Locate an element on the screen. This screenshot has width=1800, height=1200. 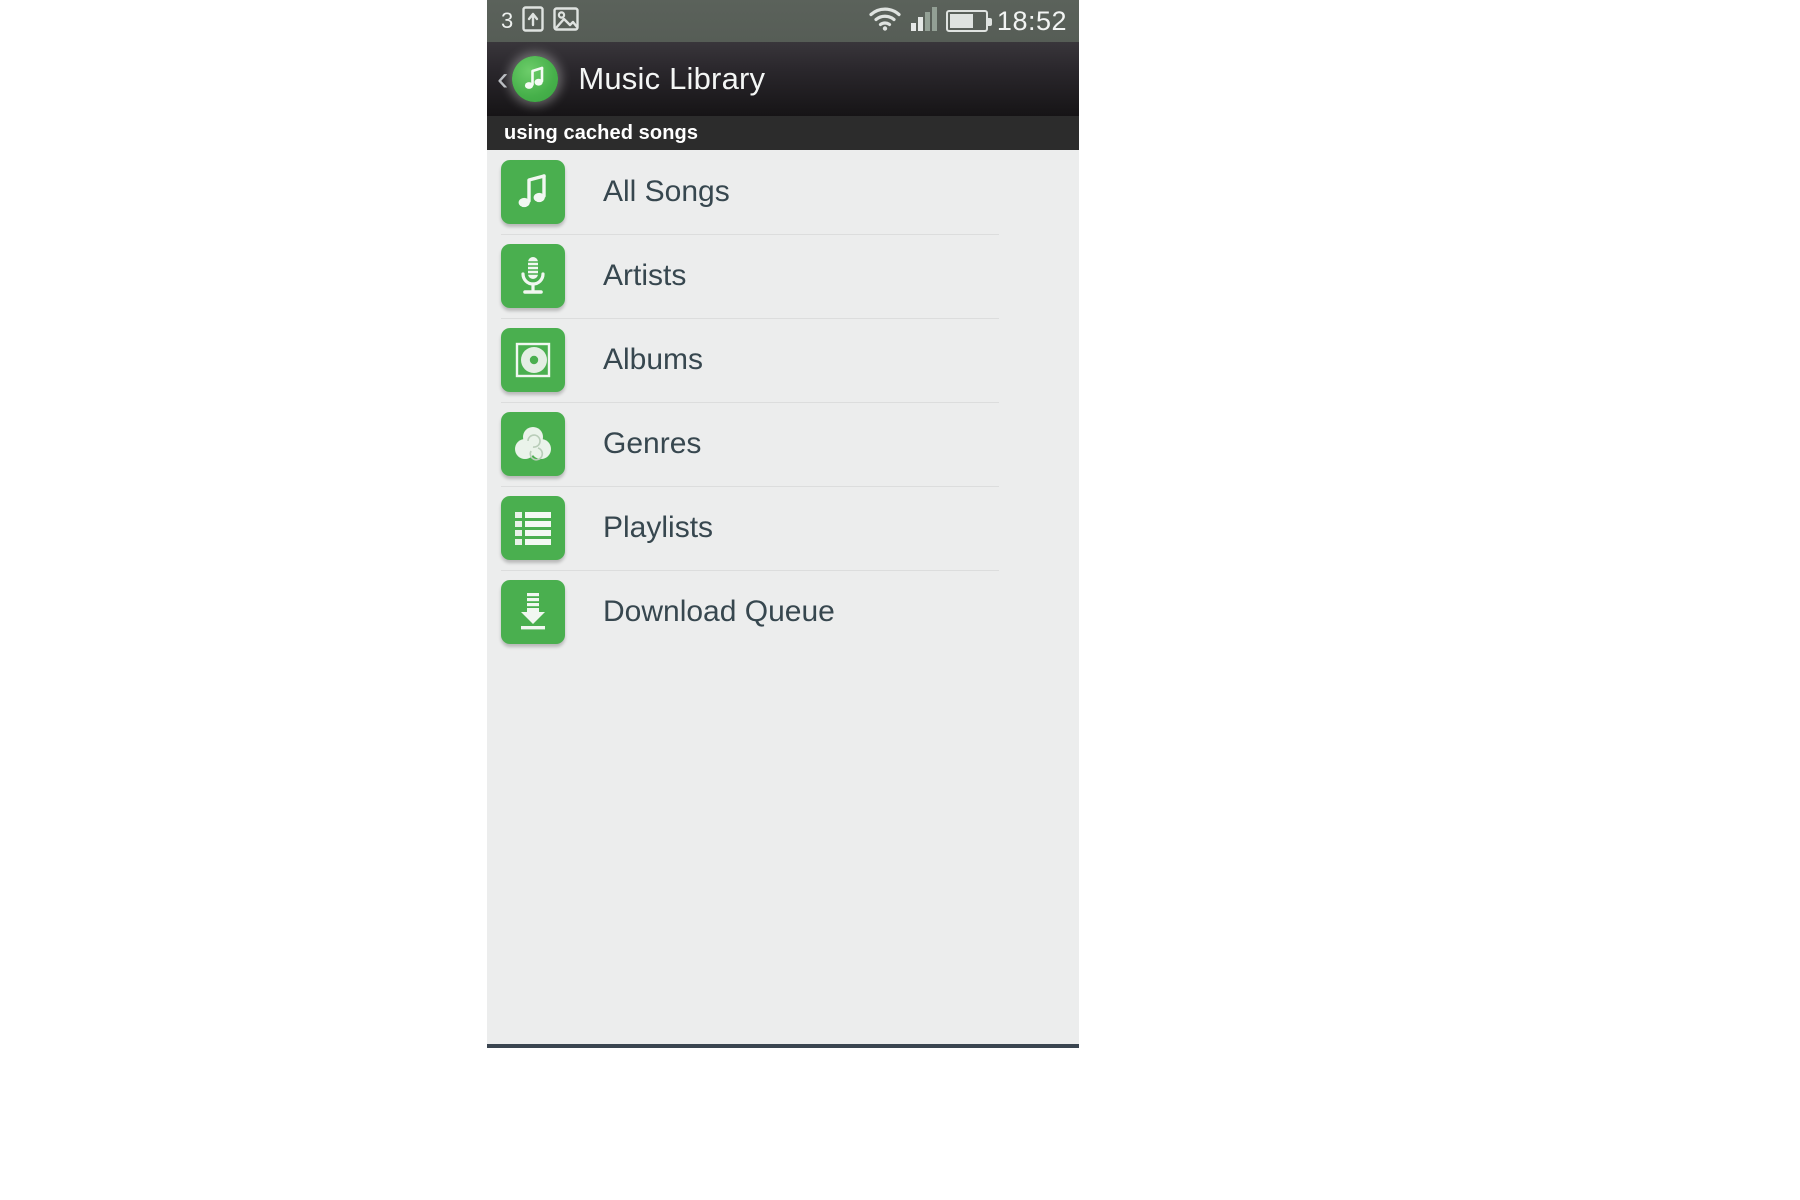
music-note-icon is located at coordinates (533, 192).